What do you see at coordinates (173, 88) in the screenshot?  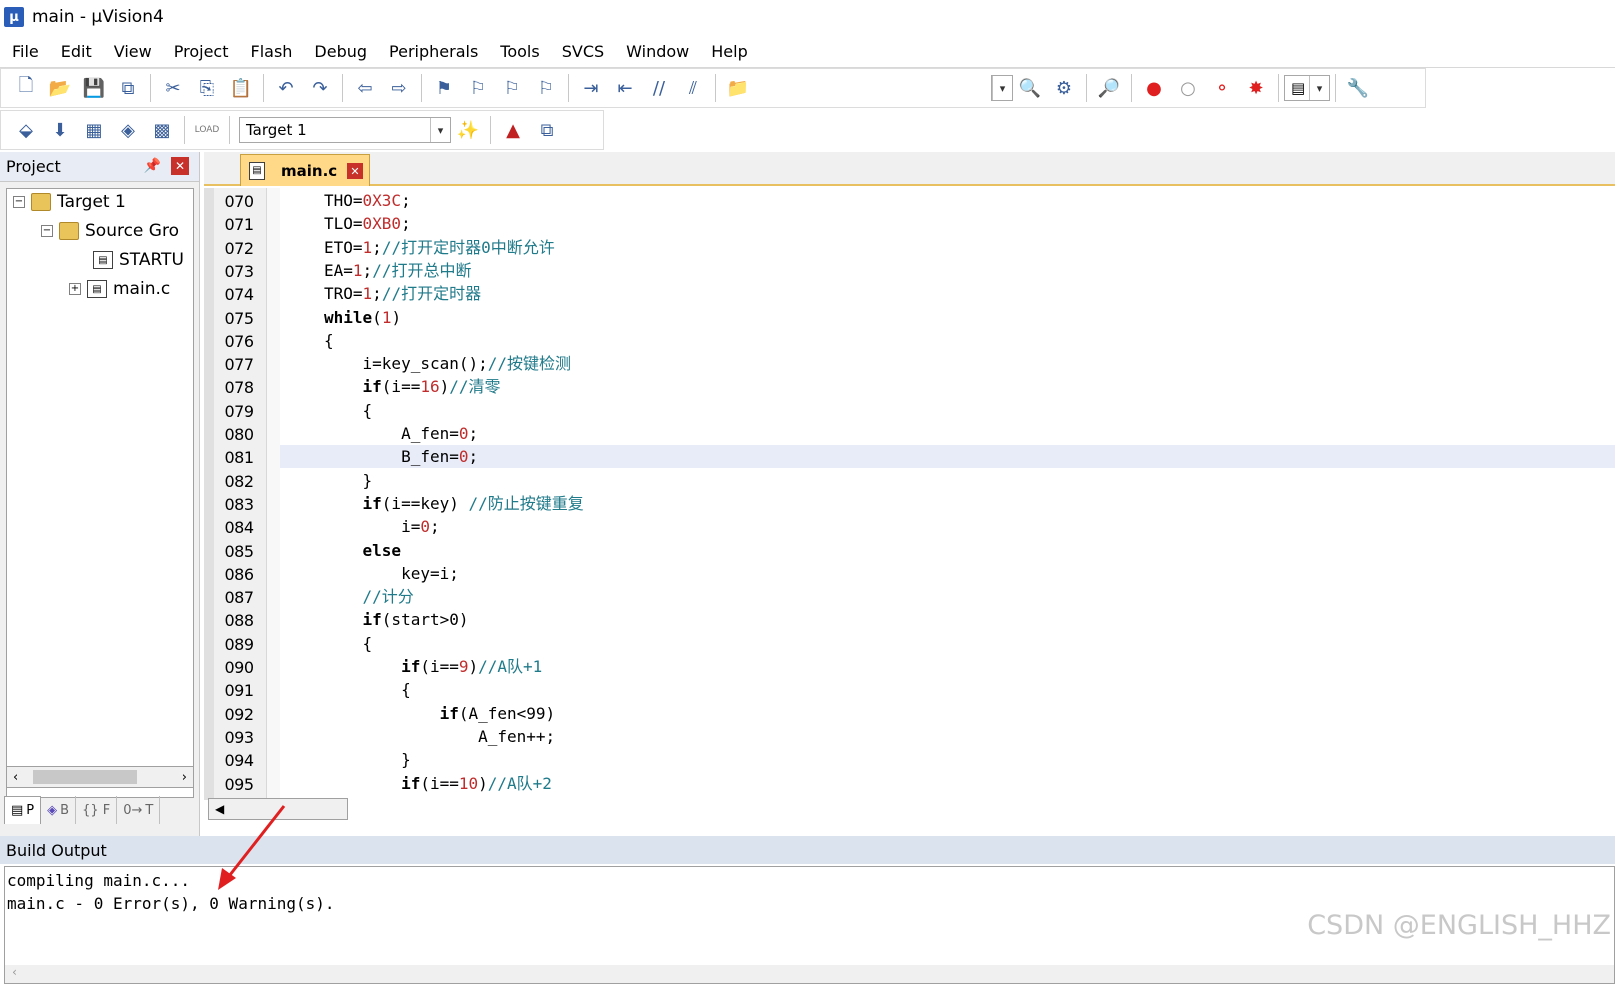 I see `cut-icon: ✂` at bounding box center [173, 88].